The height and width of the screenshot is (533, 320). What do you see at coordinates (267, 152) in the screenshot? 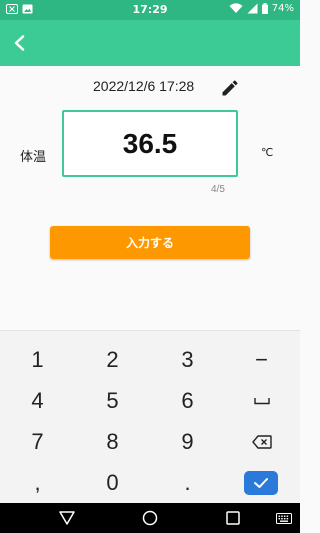
I see `temp-unit: ℃` at bounding box center [267, 152].